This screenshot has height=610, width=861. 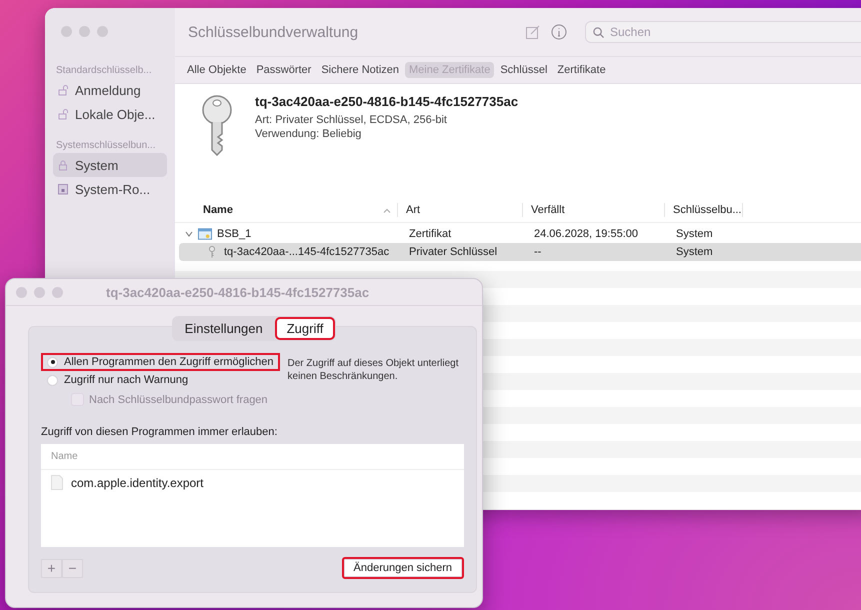 I want to click on sidebar-item: Anmeldung, so click(x=110, y=90).